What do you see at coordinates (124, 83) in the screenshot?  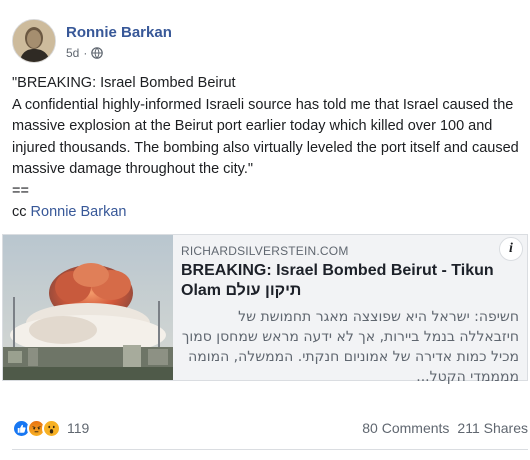 I see `post-headline: "BREAKING: Israel Bombed Beirut` at bounding box center [124, 83].